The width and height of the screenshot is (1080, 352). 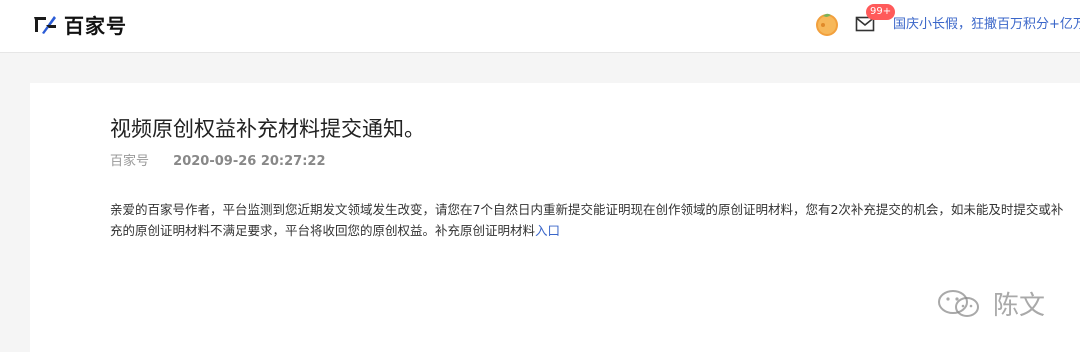 I want to click on submit-material-entry-link: 入口, so click(x=547, y=230).